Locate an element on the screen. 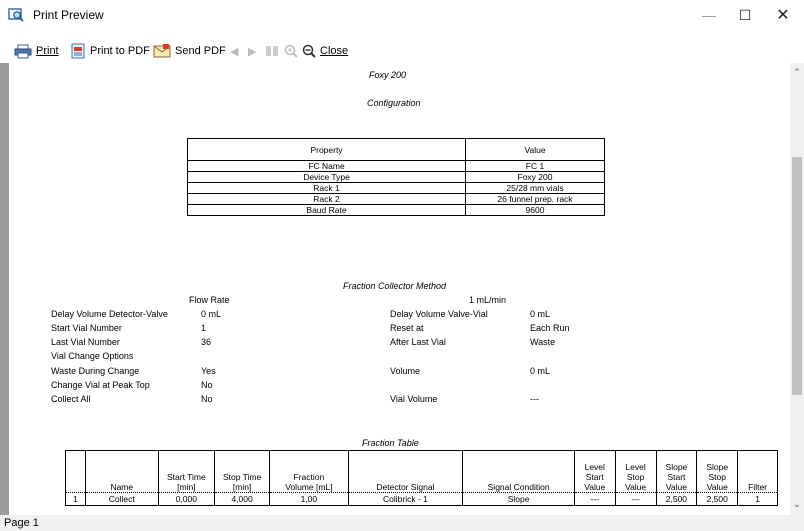 The image size is (804, 531). next-page-button: ▶ is located at coordinates (252, 51).